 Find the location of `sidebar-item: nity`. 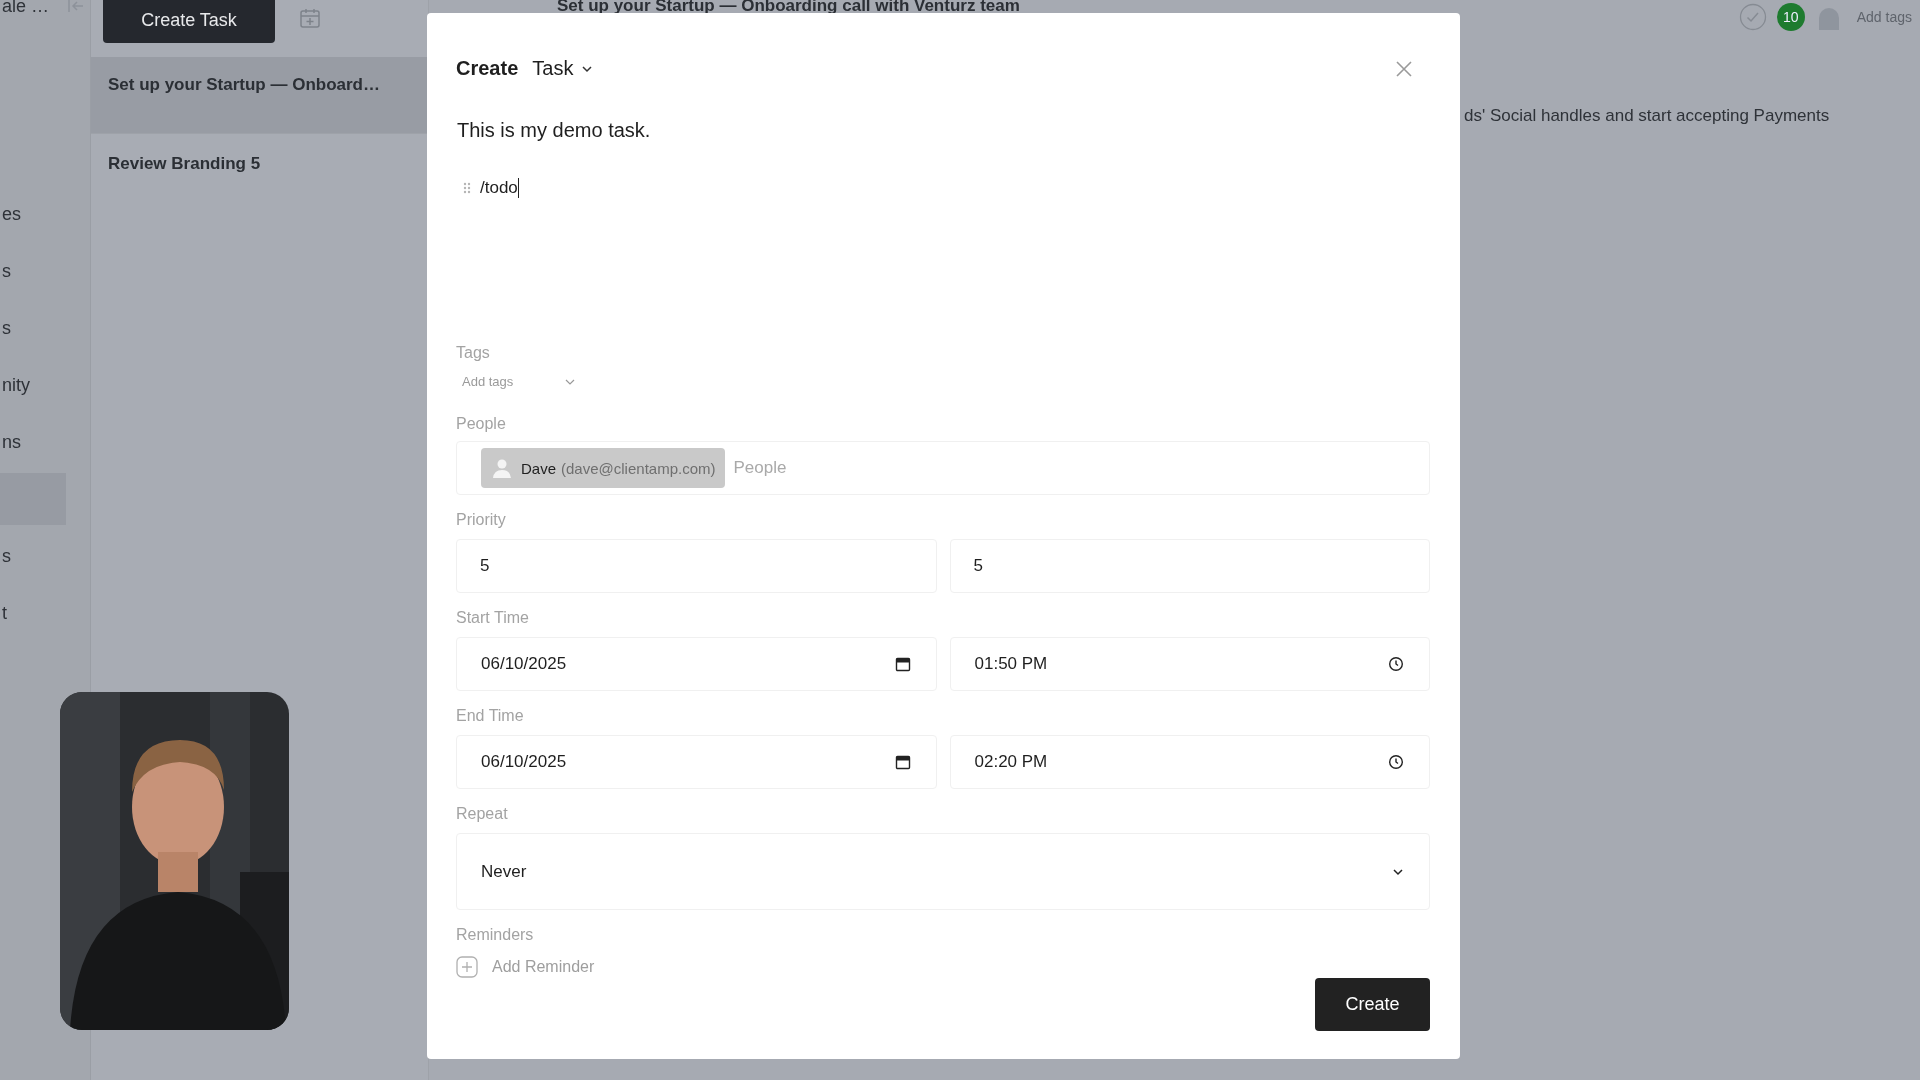

sidebar-item: nity is located at coordinates (16, 385).